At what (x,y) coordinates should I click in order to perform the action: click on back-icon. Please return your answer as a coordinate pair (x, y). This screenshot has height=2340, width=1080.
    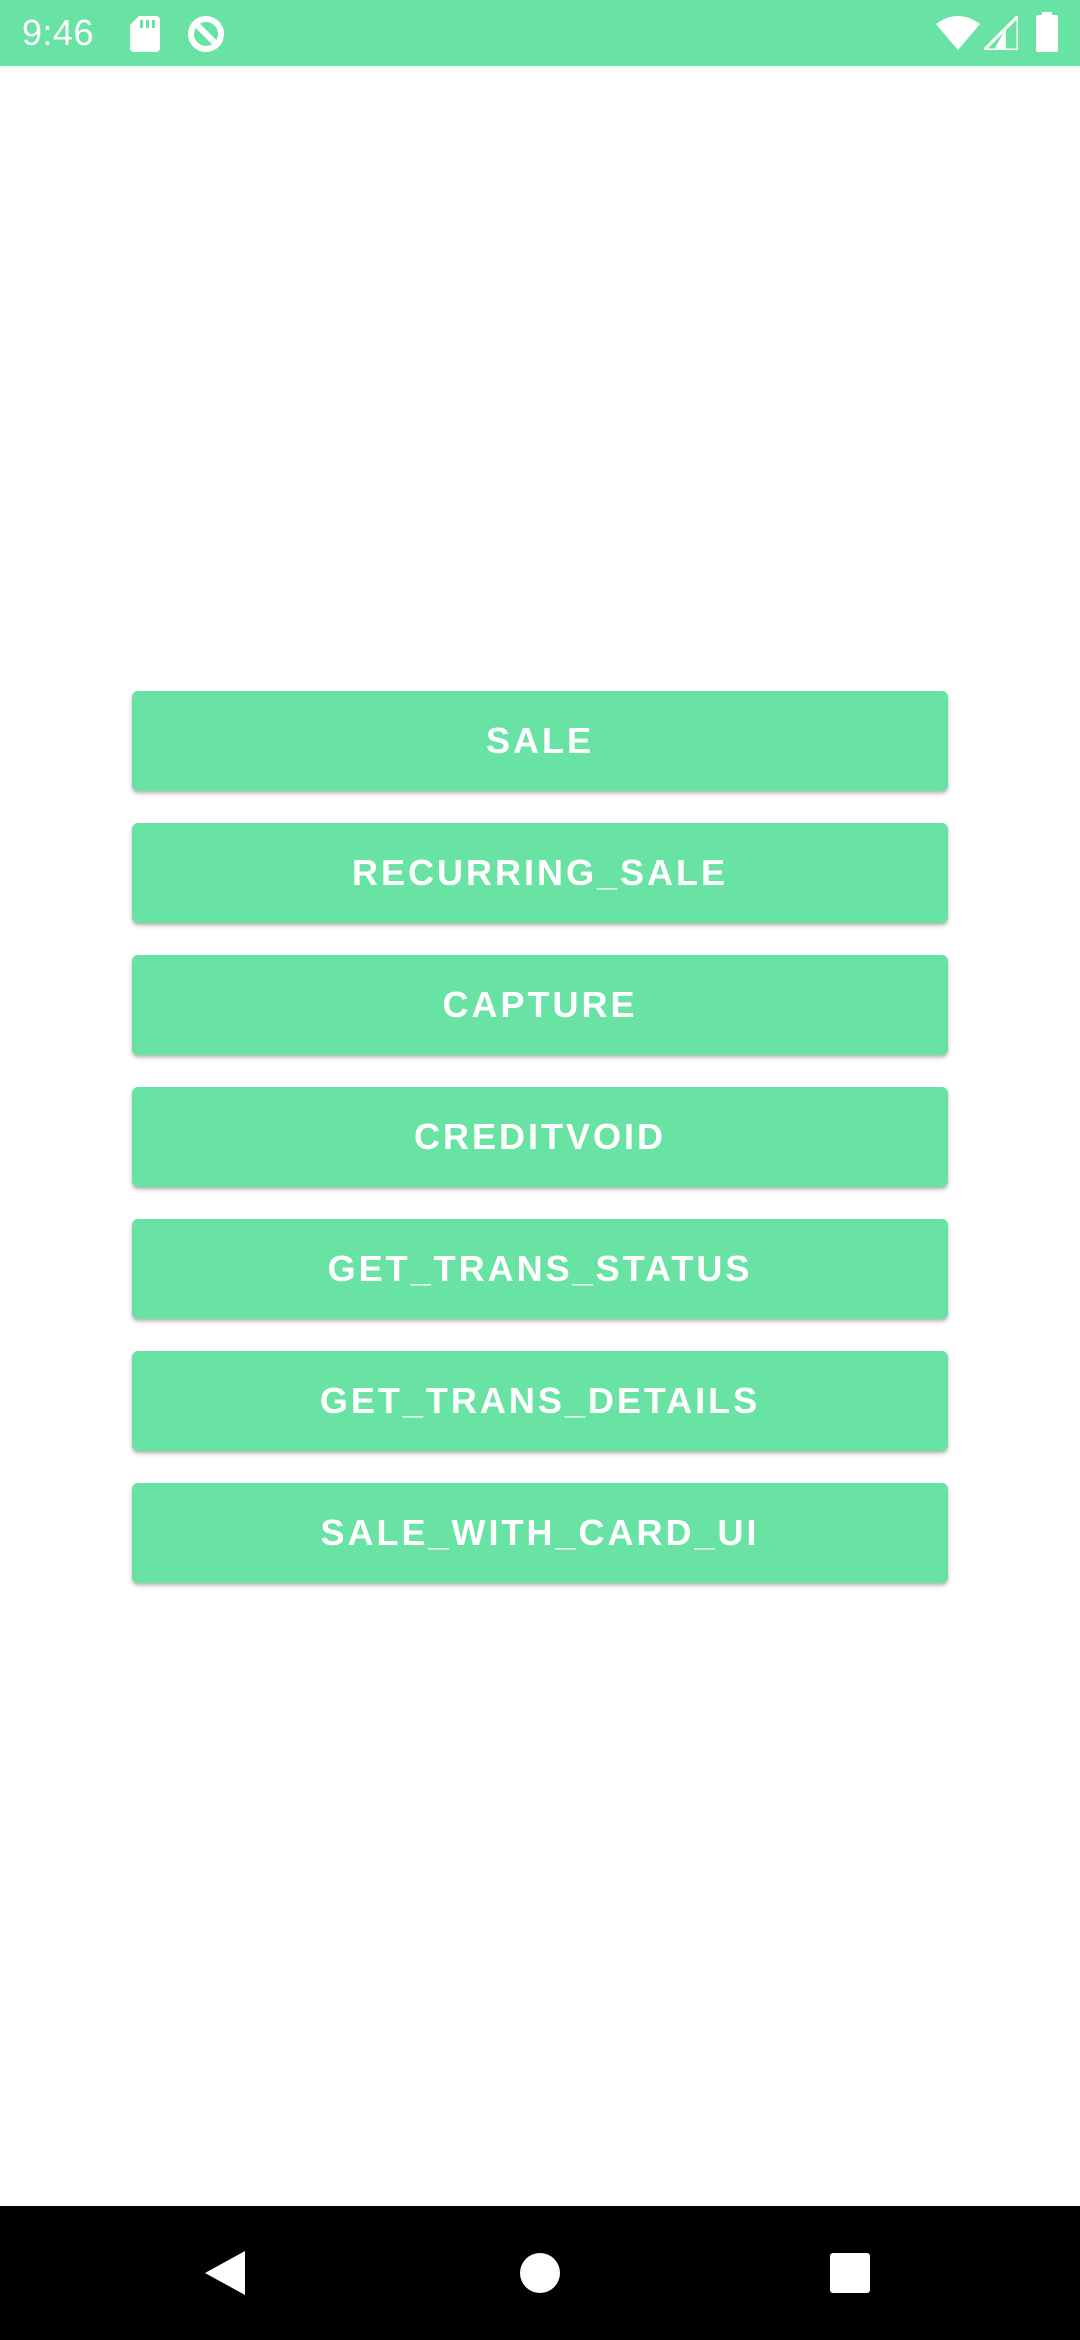
    Looking at the image, I should click on (225, 2273).